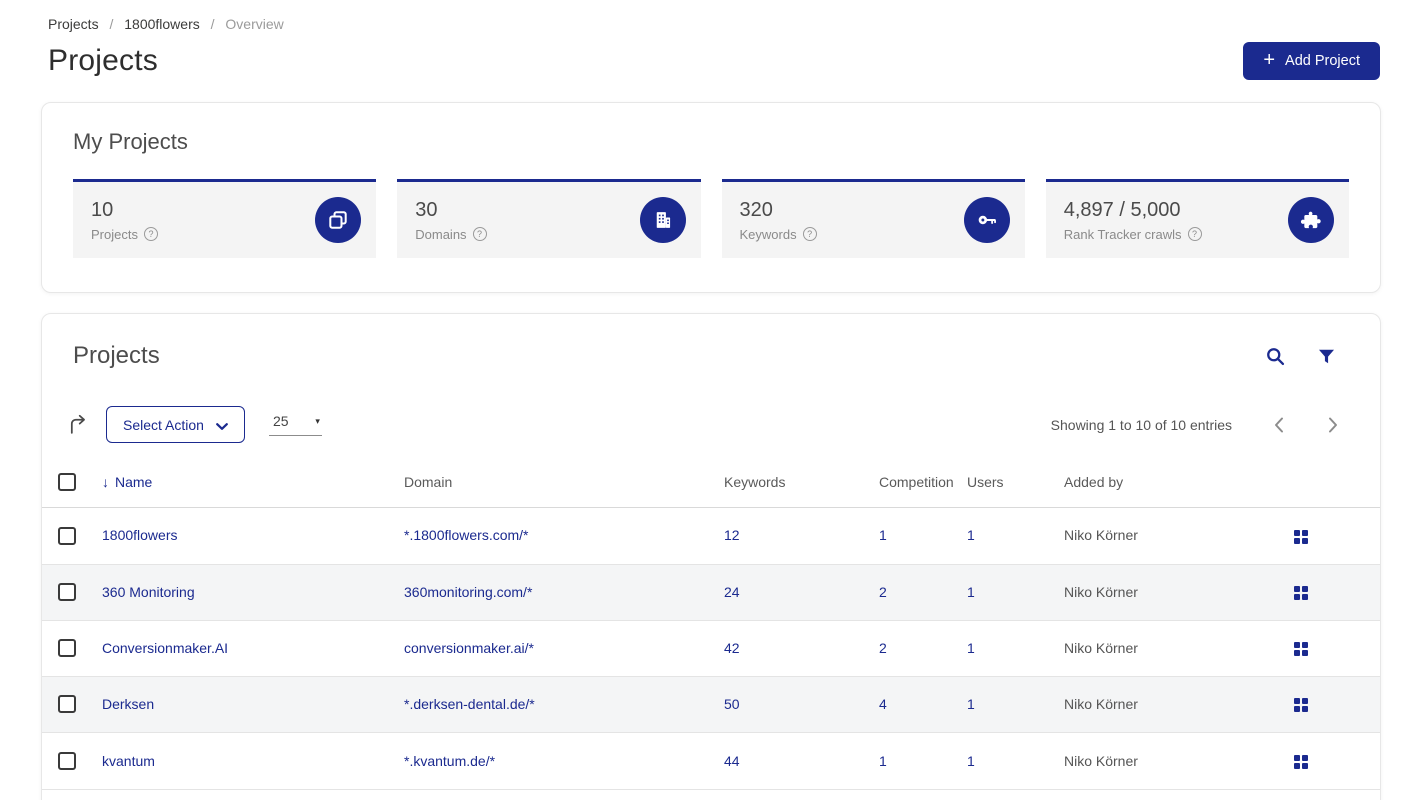 This screenshot has width=1422, height=800. Describe the element at coordinates (732, 535) in the screenshot. I see `keywords-value: 12` at that location.